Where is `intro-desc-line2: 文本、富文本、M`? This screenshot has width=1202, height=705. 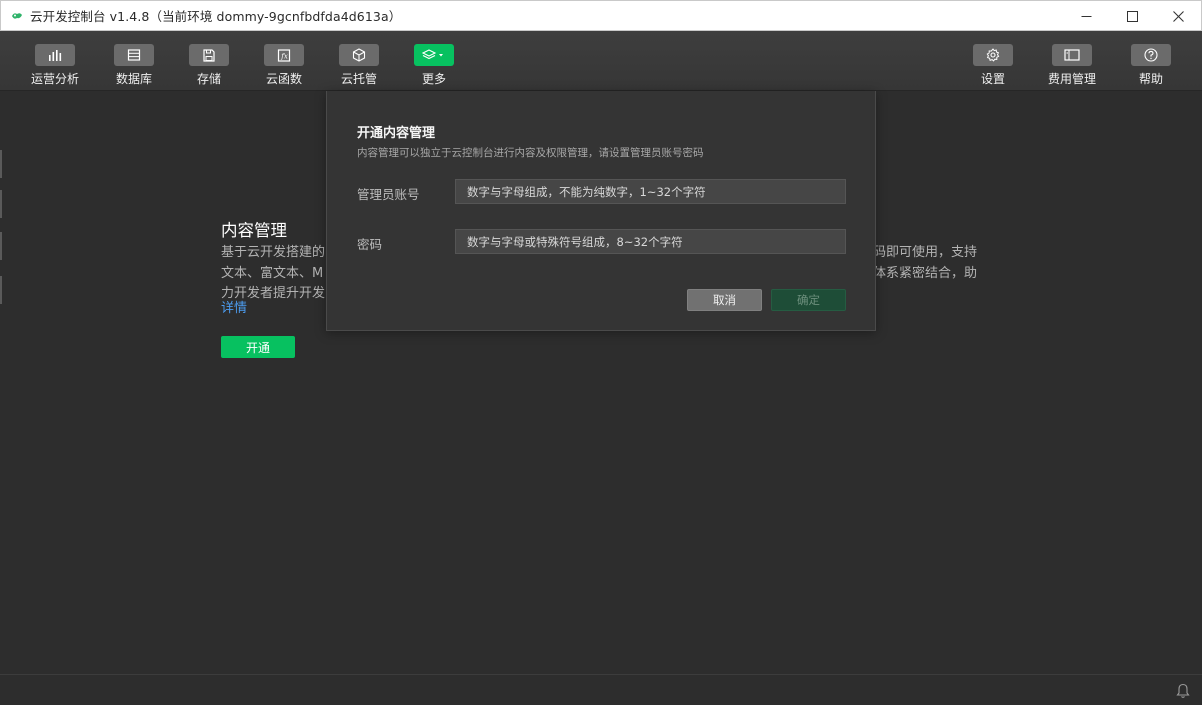 intro-desc-line2: 文本、富文本、M is located at coordinates (272, 273).